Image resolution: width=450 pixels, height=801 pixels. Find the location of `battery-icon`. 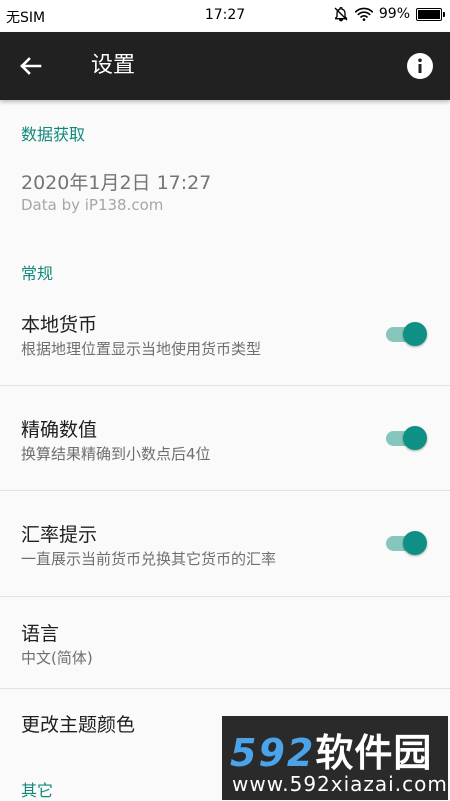

battery-icon is located at coordinates (430, 14).